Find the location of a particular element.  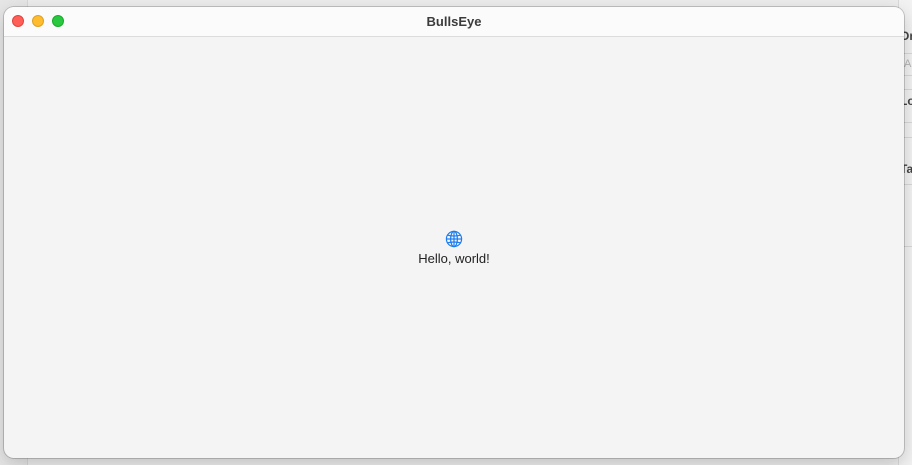

window-title: BullsEye is located at coordinates (454, 21).